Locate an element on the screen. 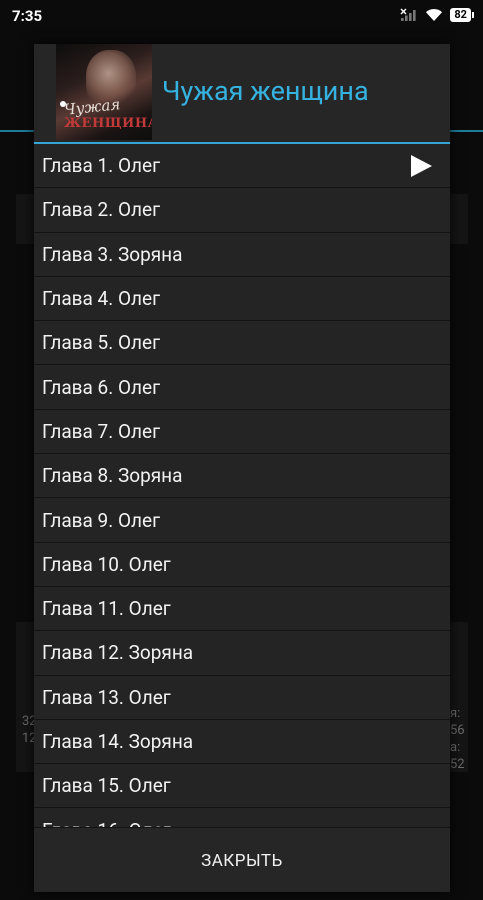 This screenshot has width=483, height=900. cover-word-text: ЖЕНЩИНА is located at coordinates (108, 123).